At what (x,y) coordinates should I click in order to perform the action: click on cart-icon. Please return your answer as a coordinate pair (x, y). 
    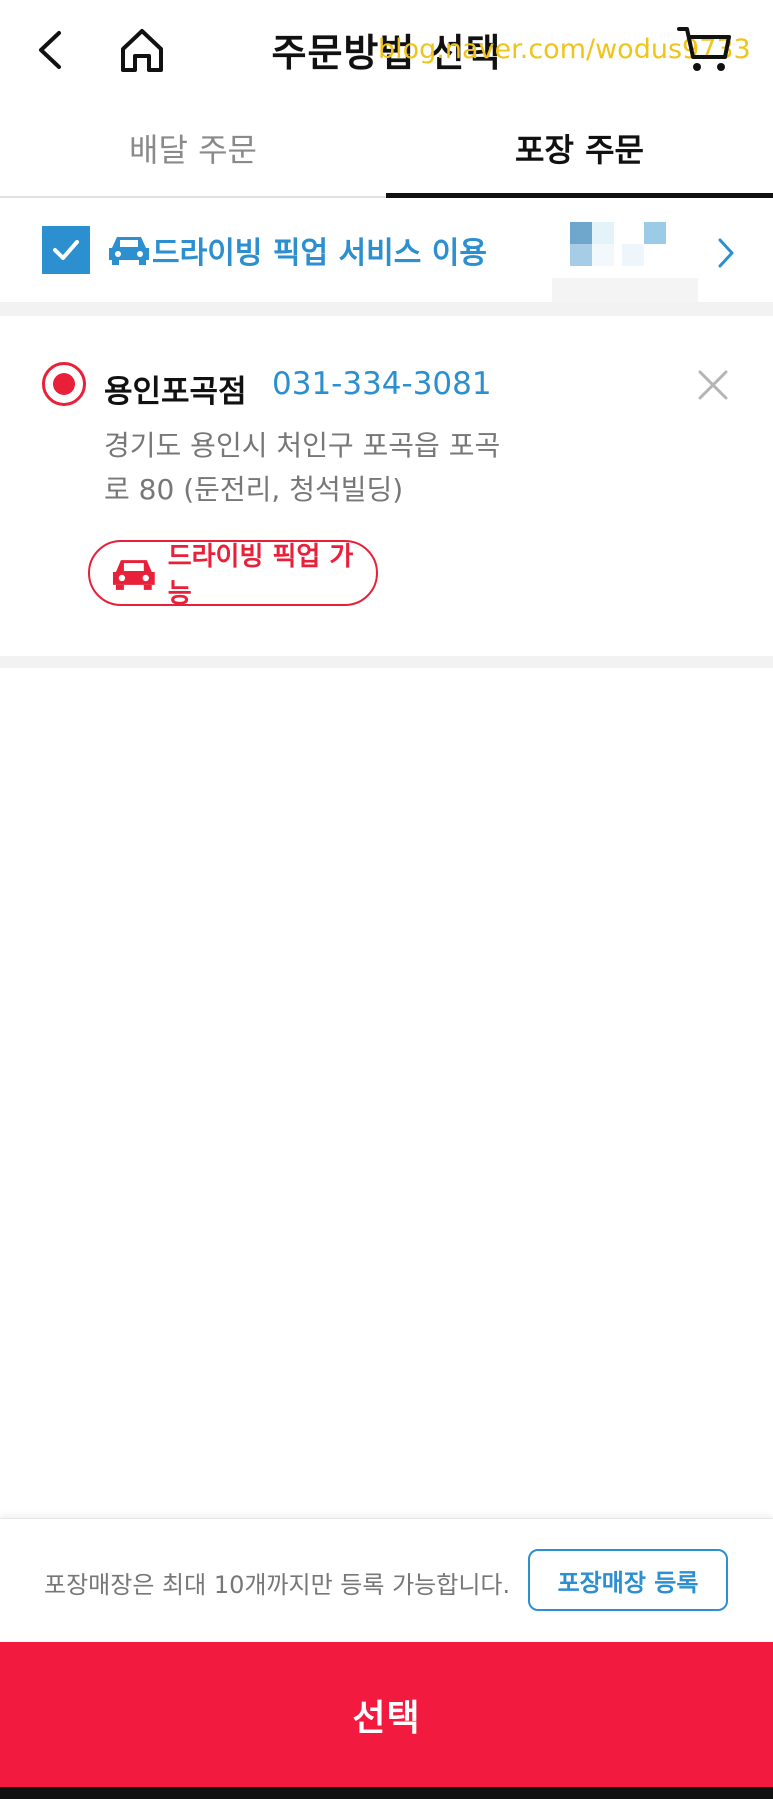
    Looking at the image, I should click on (704, 49).